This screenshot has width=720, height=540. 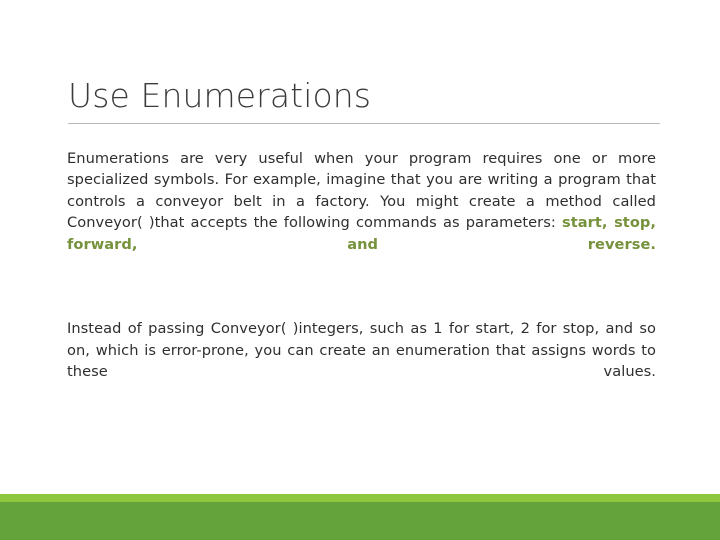 What do you see at coordinates (220, 95) in the screenshot?
I see `page-title: Use Enumerations` at bounding box center [220, 95].